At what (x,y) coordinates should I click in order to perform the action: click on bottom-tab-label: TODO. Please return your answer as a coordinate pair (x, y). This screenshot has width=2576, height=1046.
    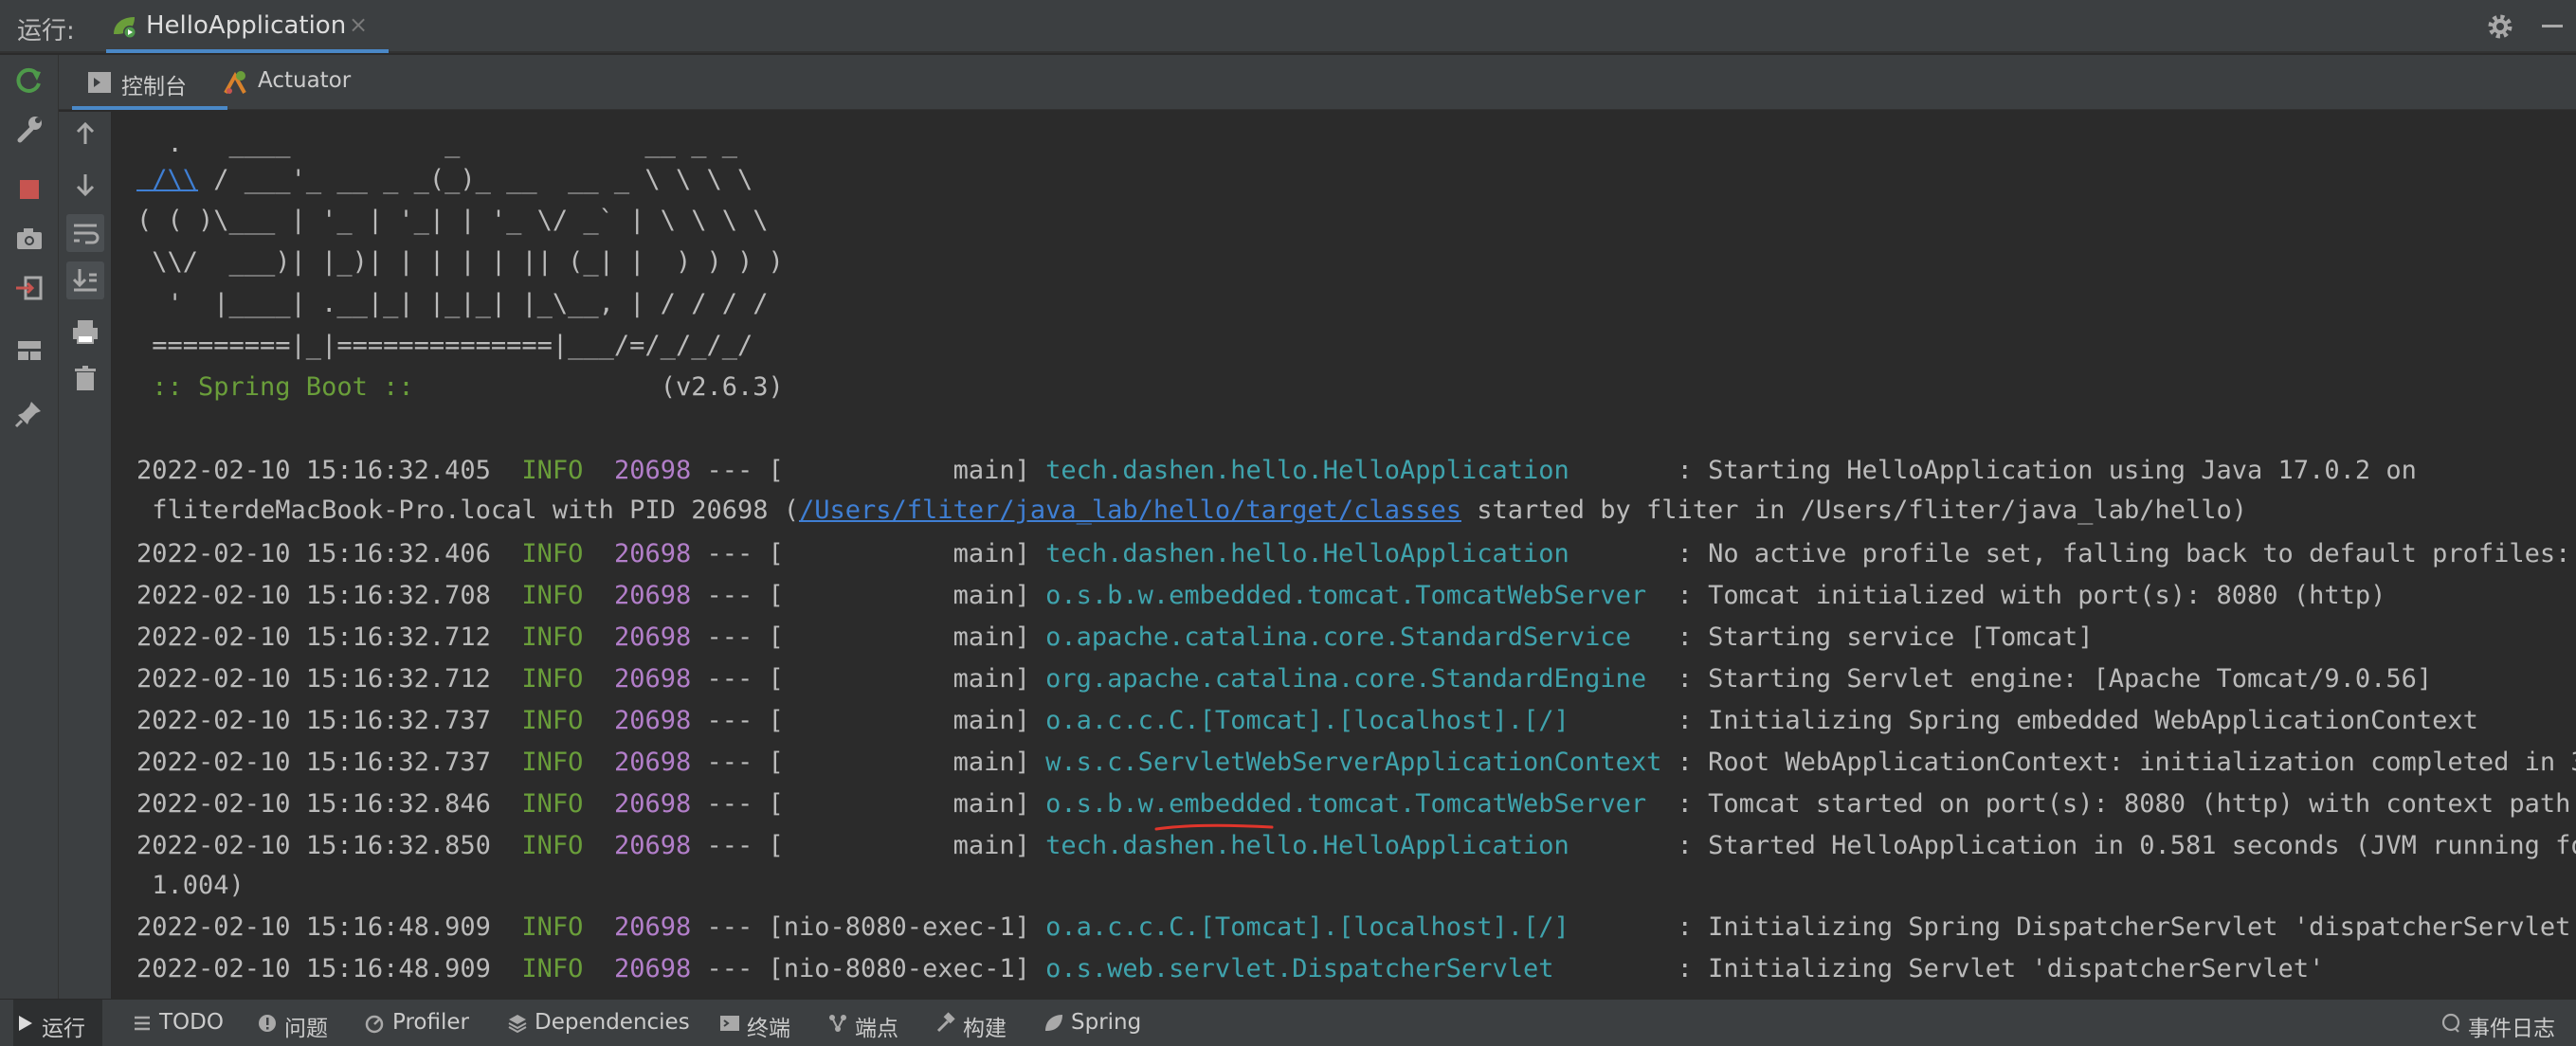
    Looking at the image, I should click on (191, 1022).